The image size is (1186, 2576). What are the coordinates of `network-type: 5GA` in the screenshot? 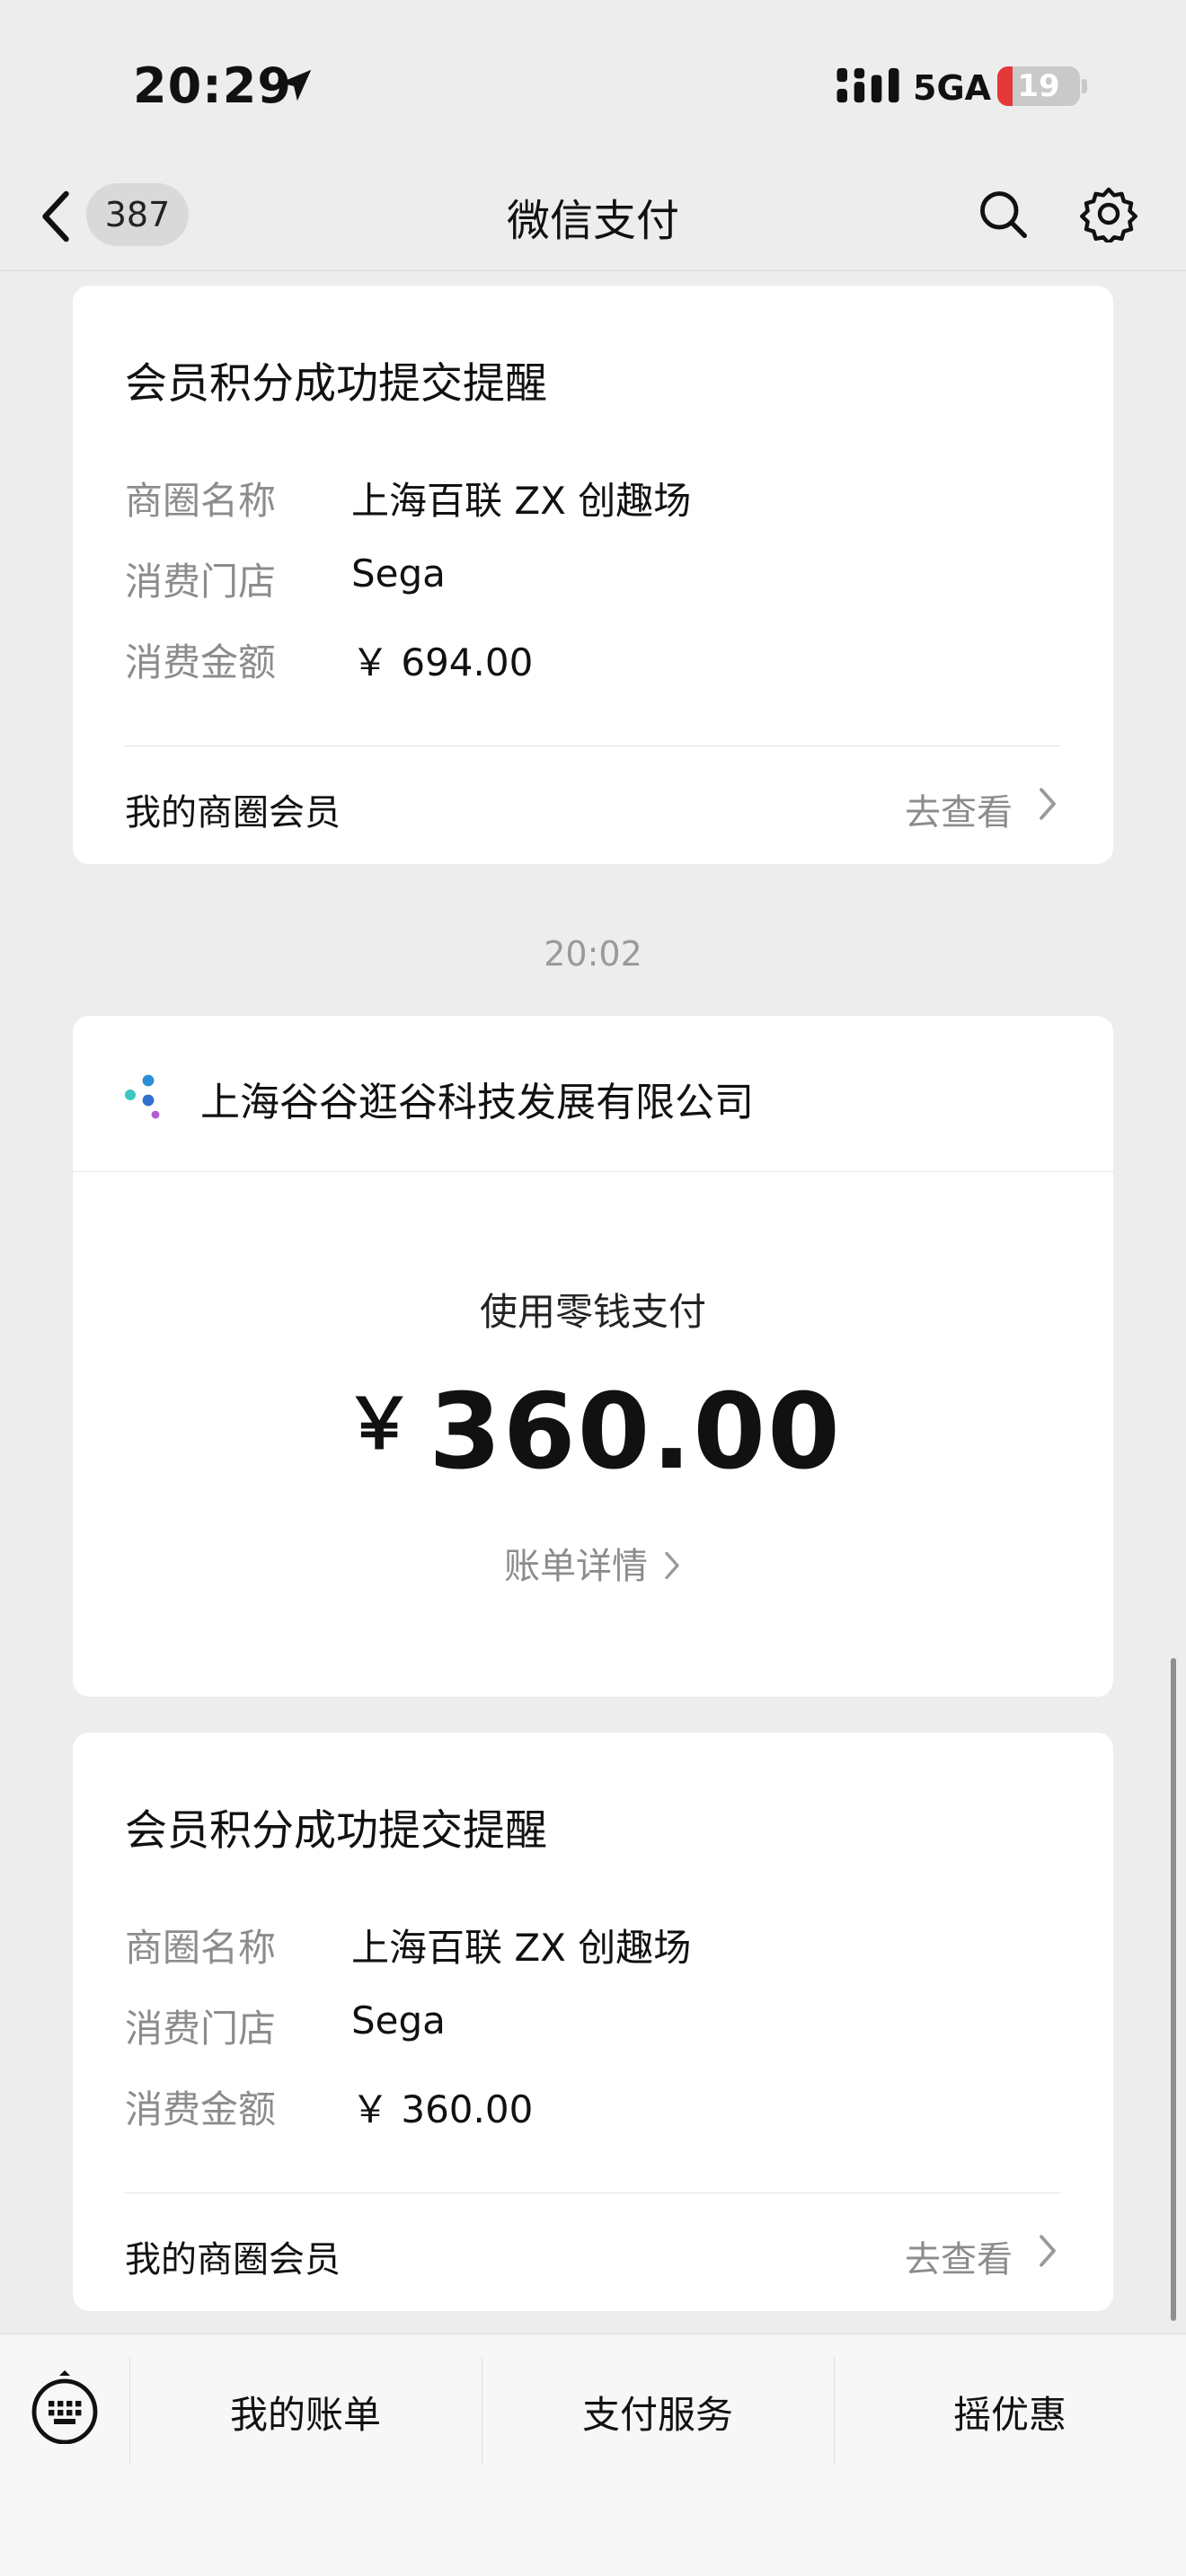 It's located at (952, 88).